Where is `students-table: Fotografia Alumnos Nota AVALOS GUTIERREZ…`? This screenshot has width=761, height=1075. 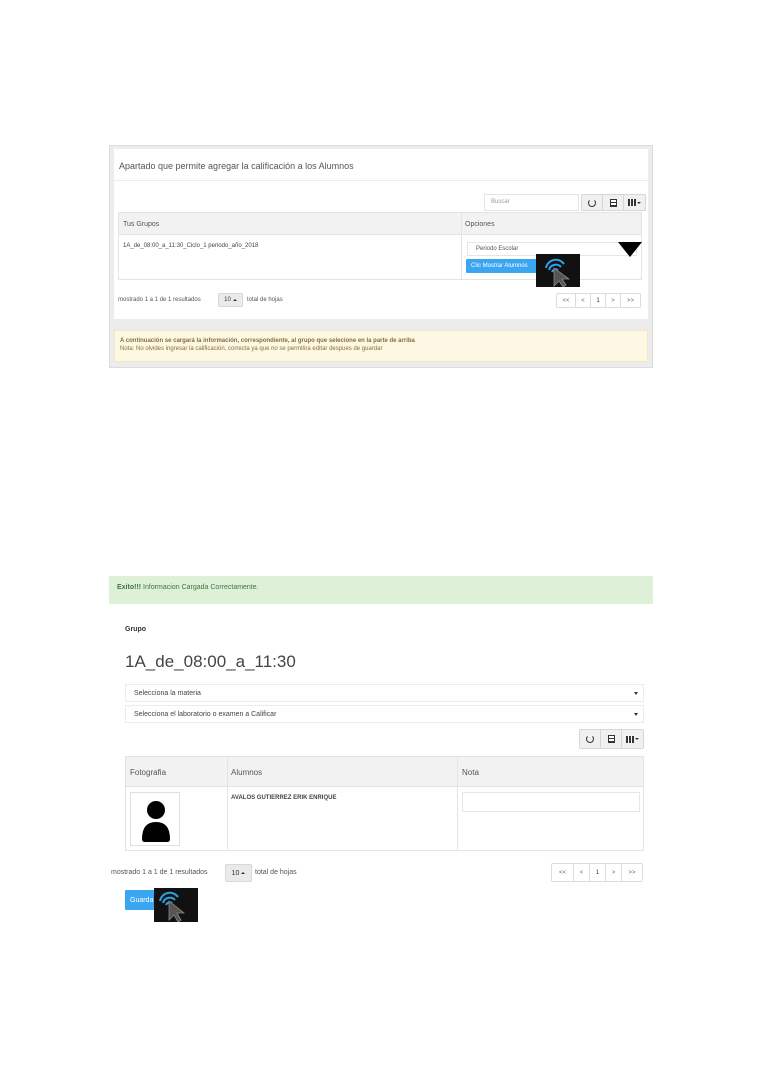
students-table: Fotografia Alumnos Nota AVALOS GUTIERREZ… is located at coordinates (384, 803).